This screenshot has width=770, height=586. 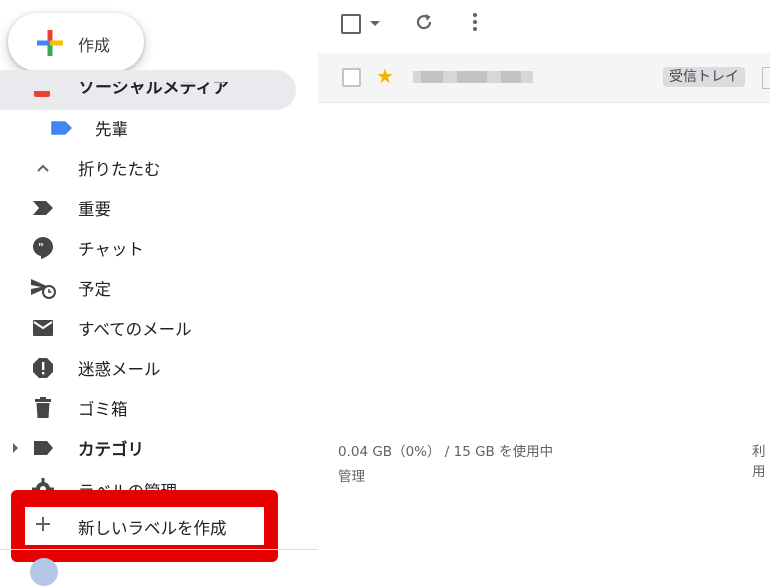 I want to click on sidebar-item-scheduled: 予定, so click(x=150, y=288).